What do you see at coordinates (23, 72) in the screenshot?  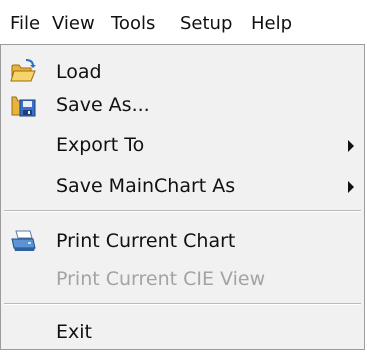 I see `folder-open-icon` at bounding box center [23, 72].